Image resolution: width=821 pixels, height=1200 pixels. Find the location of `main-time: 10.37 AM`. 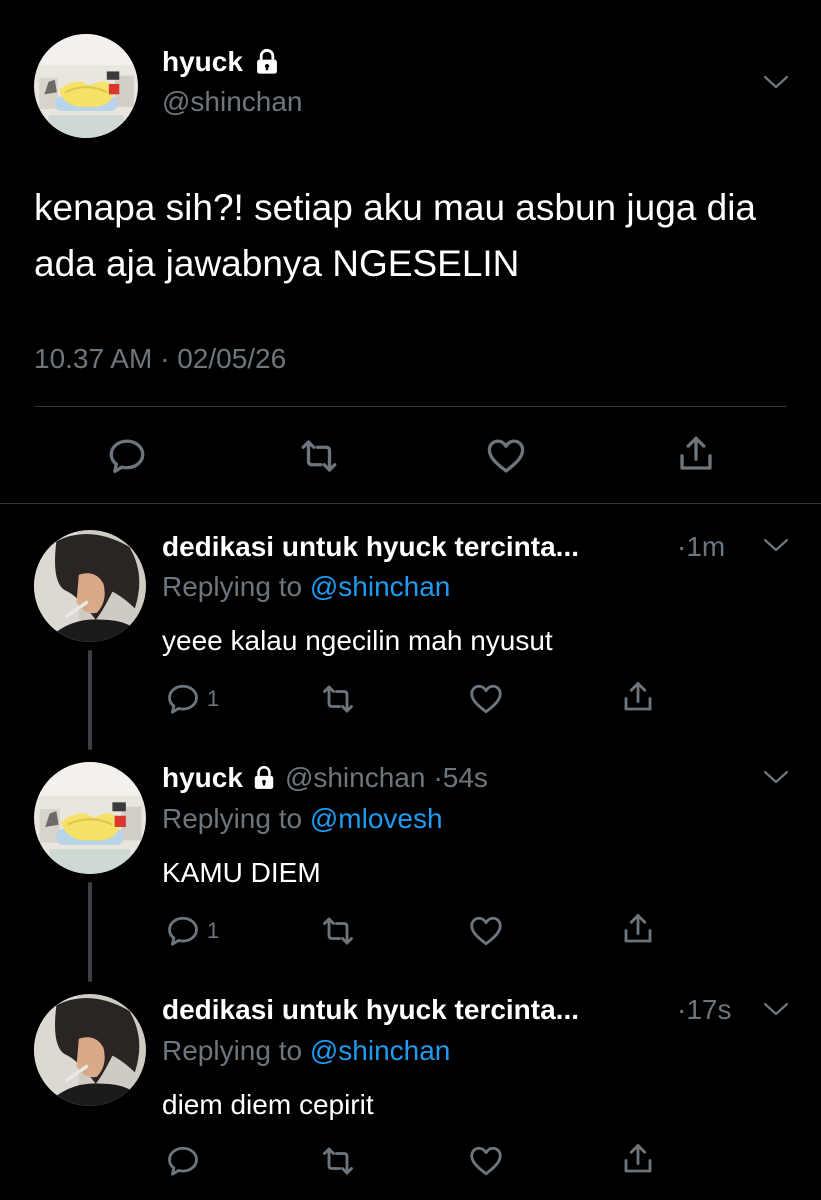

main-time: 10.37 AM is located at coordinates (93, 358).